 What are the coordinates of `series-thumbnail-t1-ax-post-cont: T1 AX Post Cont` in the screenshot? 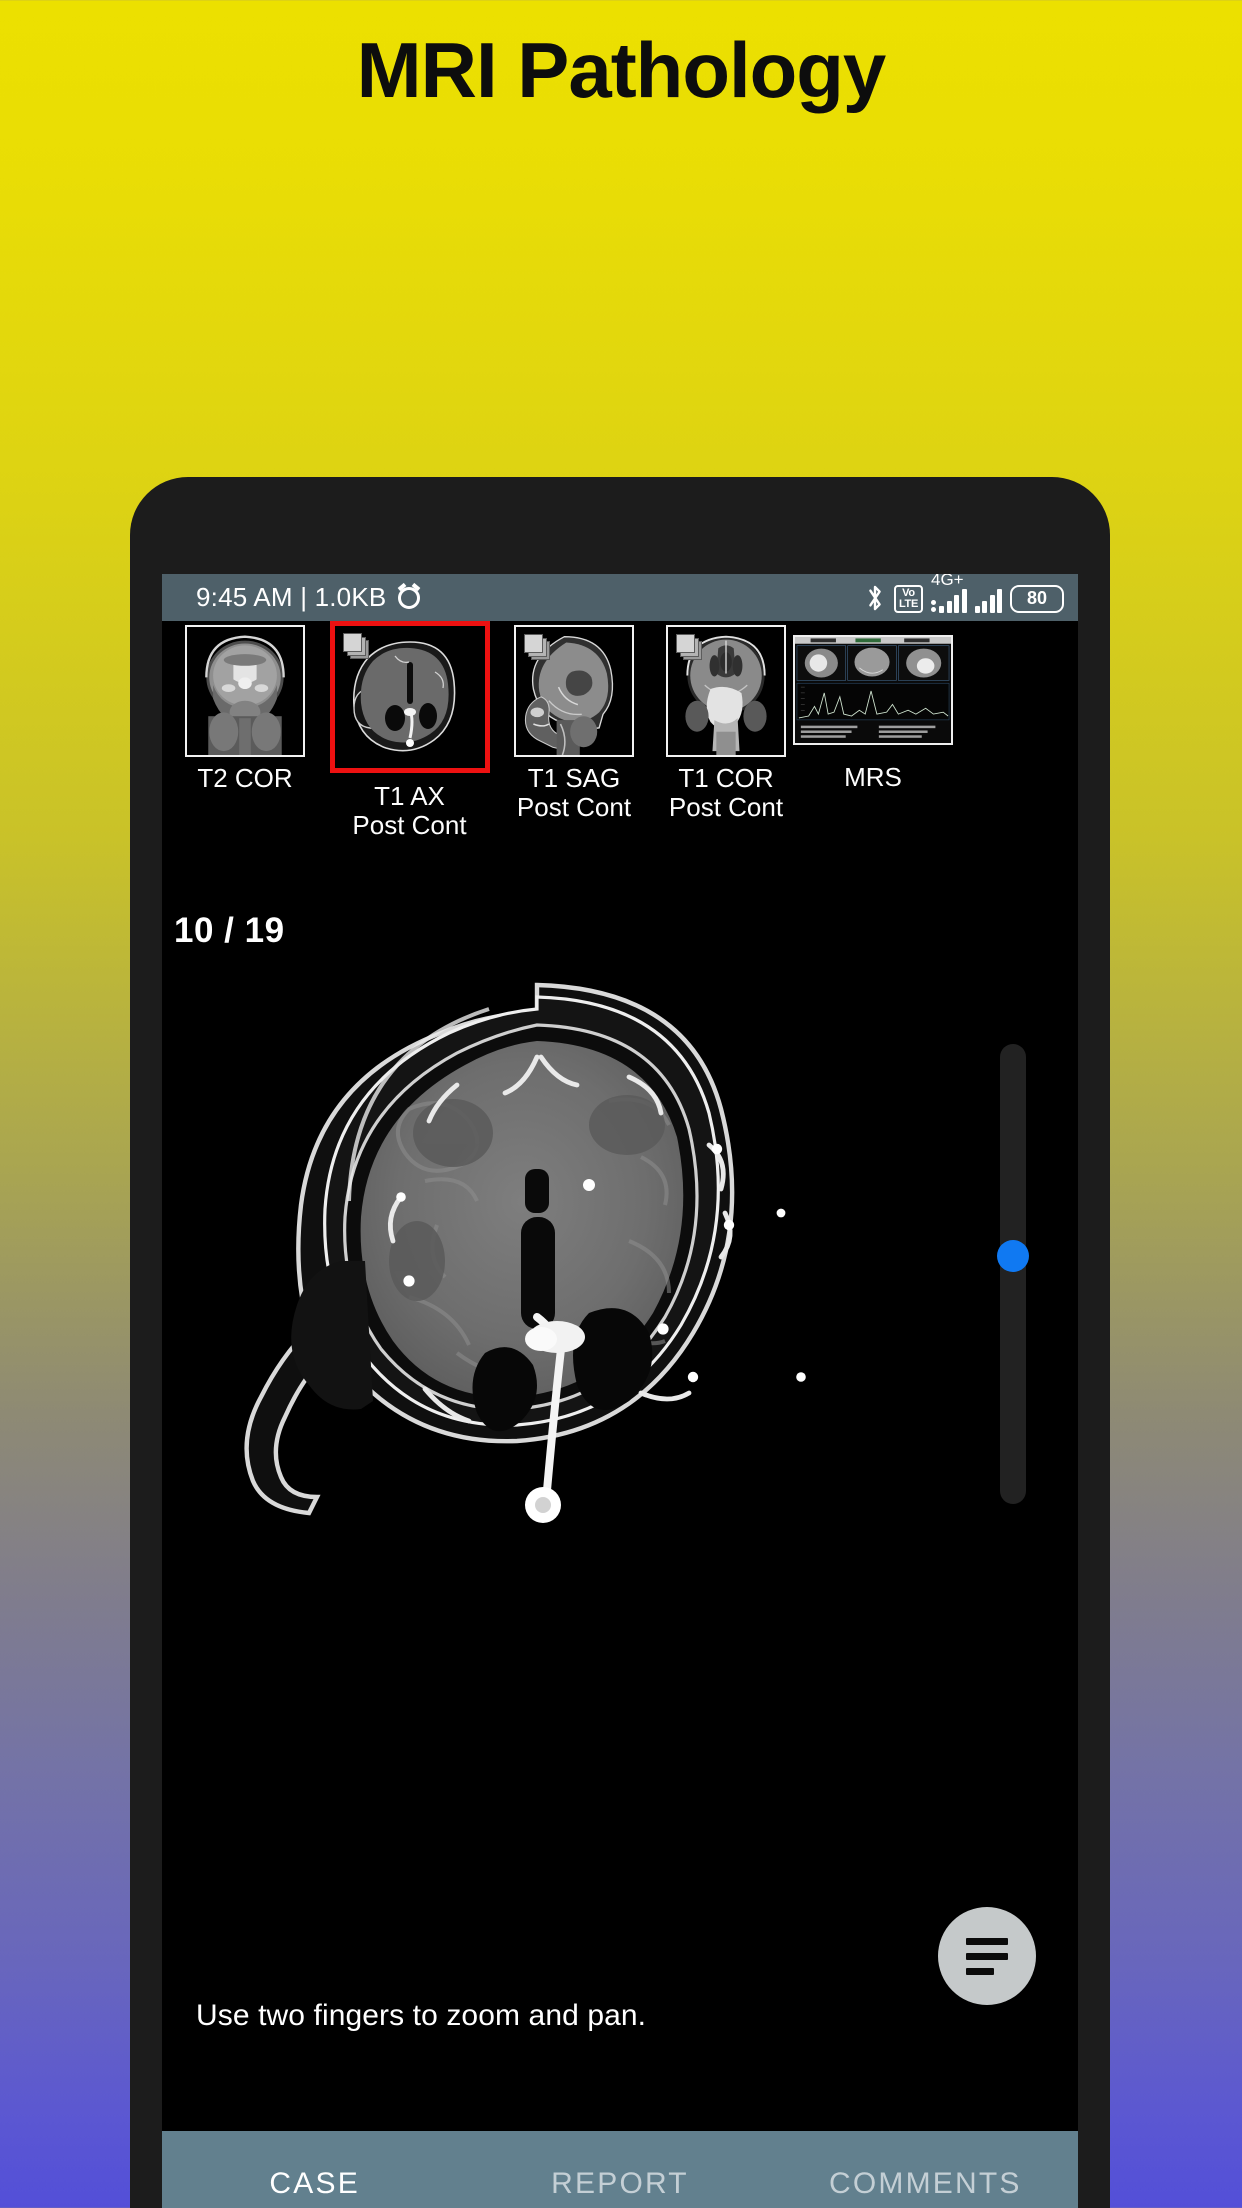 It's located at (409, 730).